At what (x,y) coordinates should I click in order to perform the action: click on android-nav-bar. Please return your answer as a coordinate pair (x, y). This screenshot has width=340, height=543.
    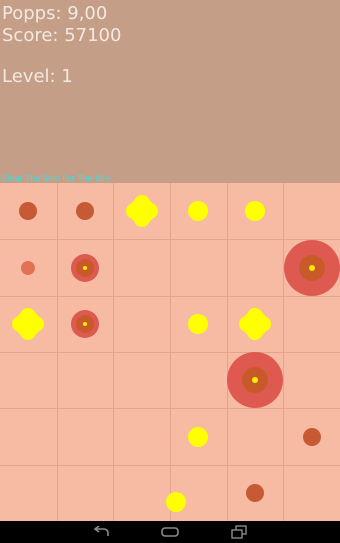
    Looking at the image, I should click on (170, 532).